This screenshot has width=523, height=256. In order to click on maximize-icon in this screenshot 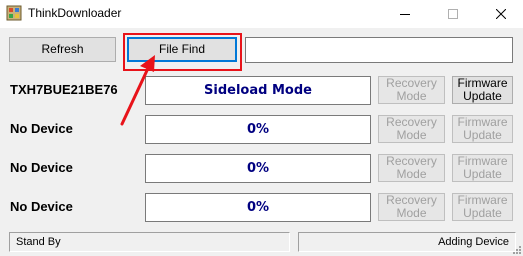, I will do `click(453, 14)`.